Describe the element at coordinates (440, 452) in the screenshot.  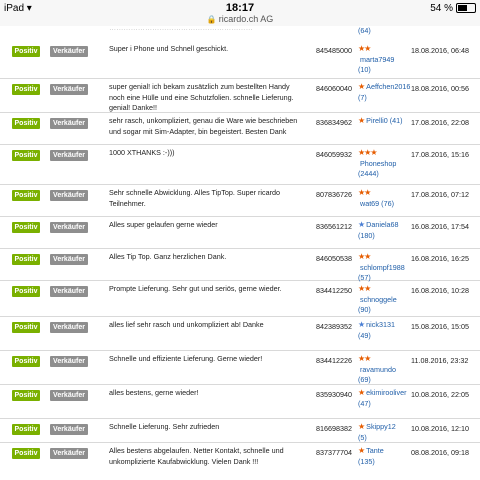
I see `feedback-date: 08.08.2016, 09:18` at that location.